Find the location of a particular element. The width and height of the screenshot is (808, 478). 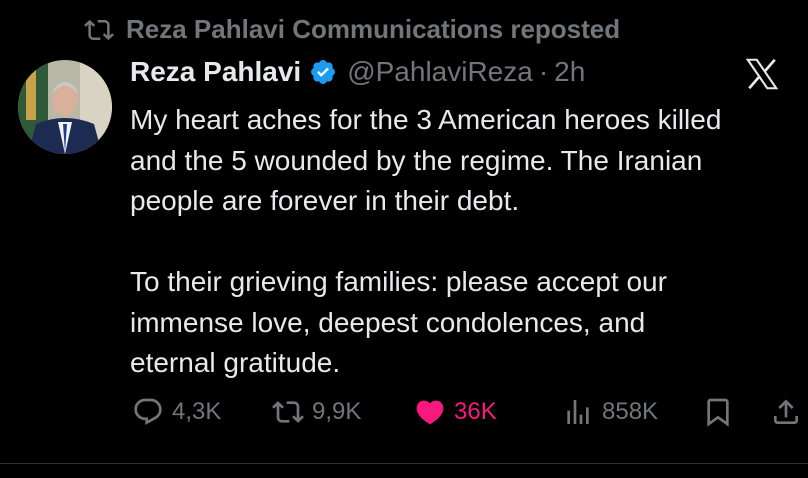

author-name: Reza Pahlavi is located at coordinates (215, 72).